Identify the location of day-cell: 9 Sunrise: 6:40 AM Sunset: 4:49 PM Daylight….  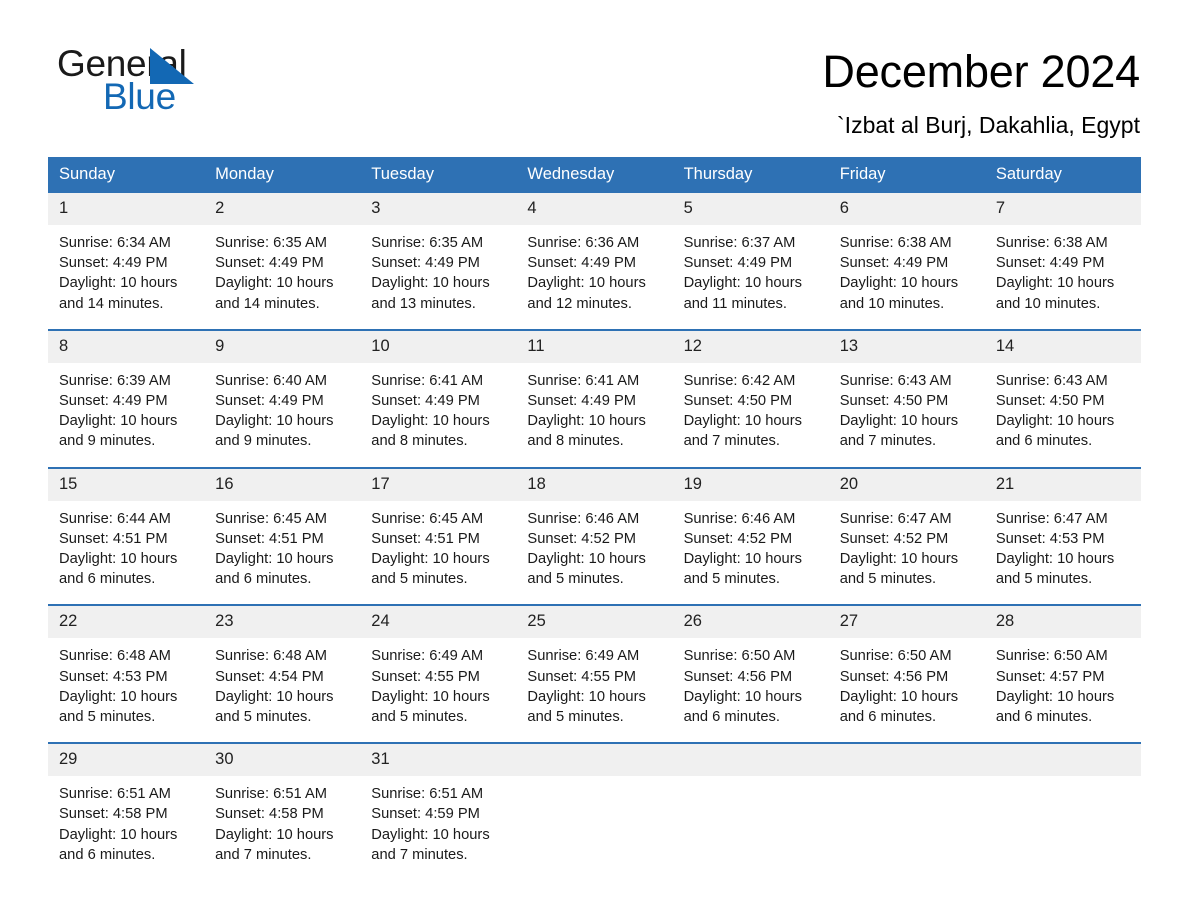
(282, 391).